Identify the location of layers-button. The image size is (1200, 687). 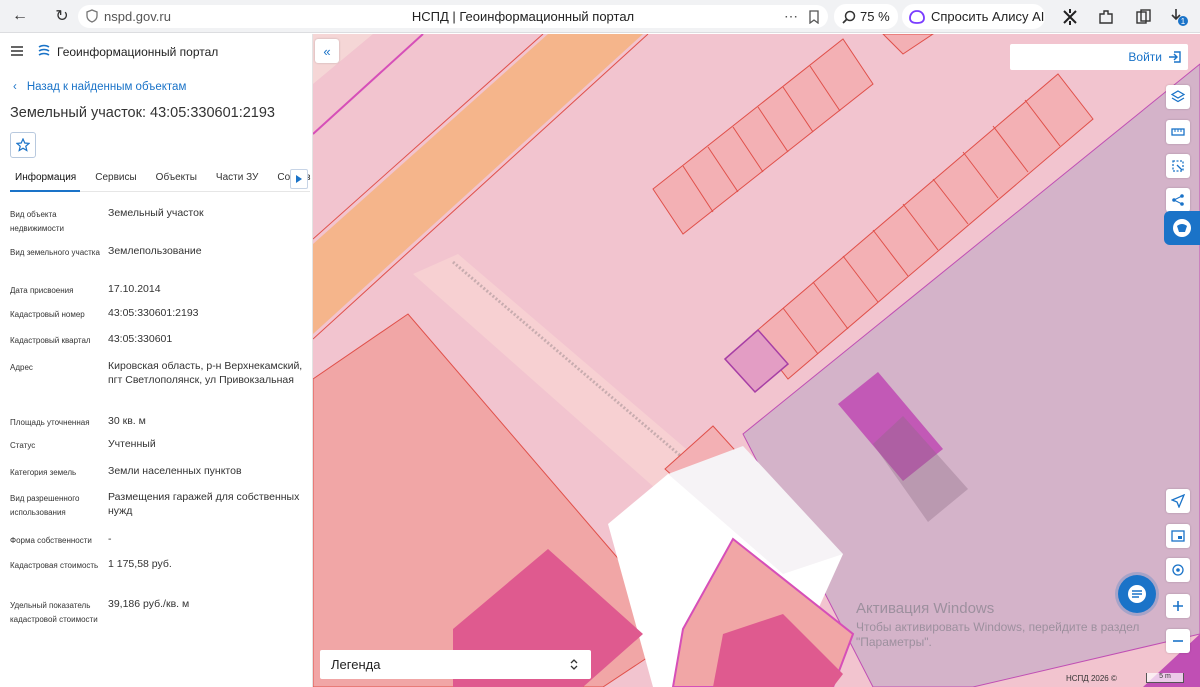
(1178, 97).